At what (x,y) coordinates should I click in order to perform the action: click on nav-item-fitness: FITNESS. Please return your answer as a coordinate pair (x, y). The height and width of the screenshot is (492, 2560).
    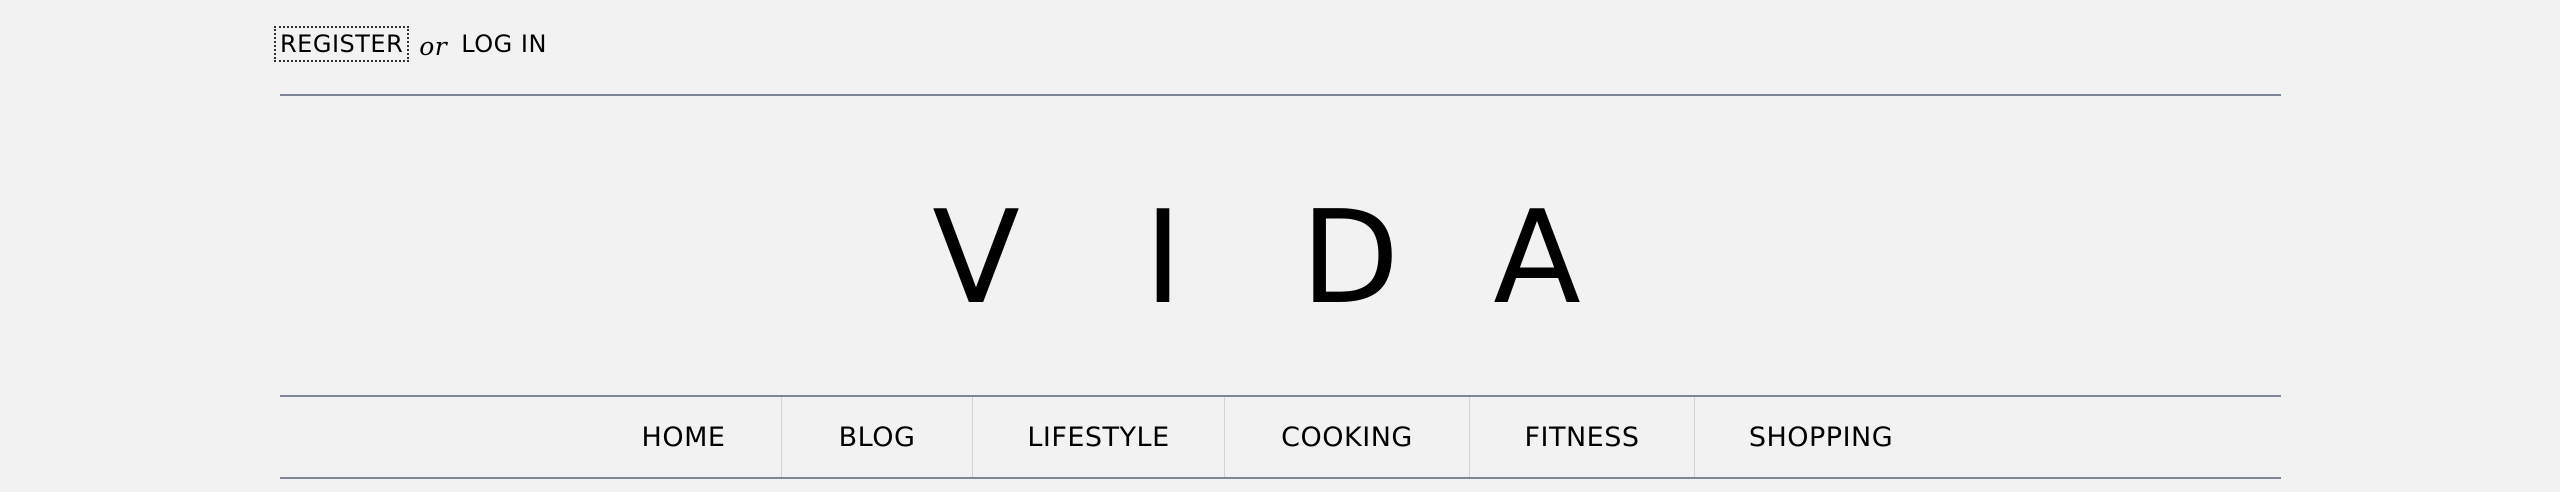
    Looking at the image, I should click on (1581, 437).